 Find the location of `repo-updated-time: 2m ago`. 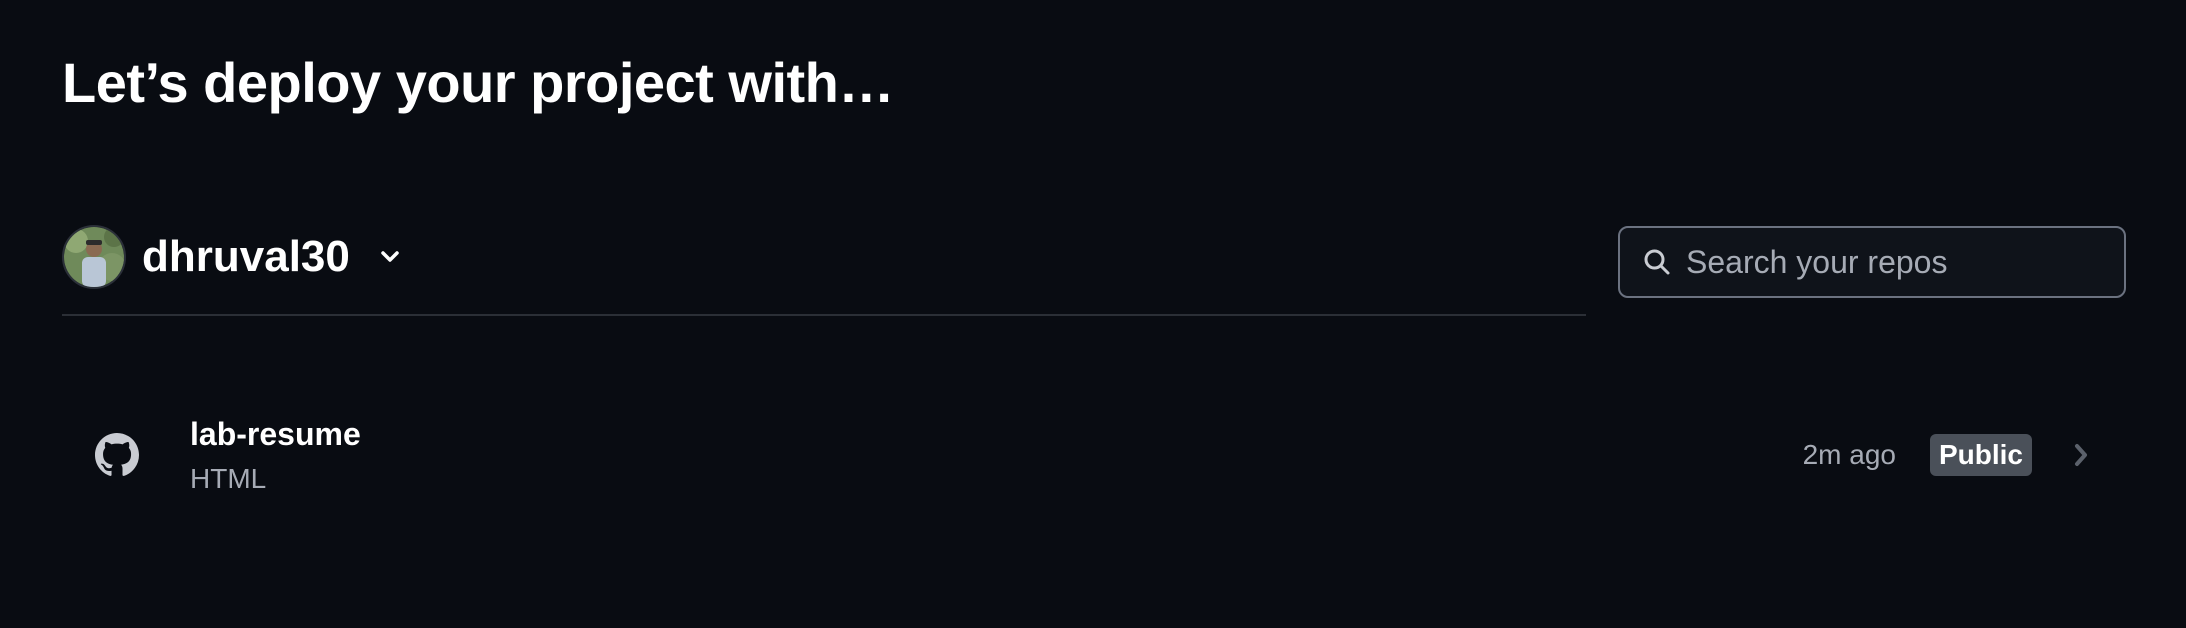

repo-updated-time: 2m ago is located at coordinates (1849, 454).